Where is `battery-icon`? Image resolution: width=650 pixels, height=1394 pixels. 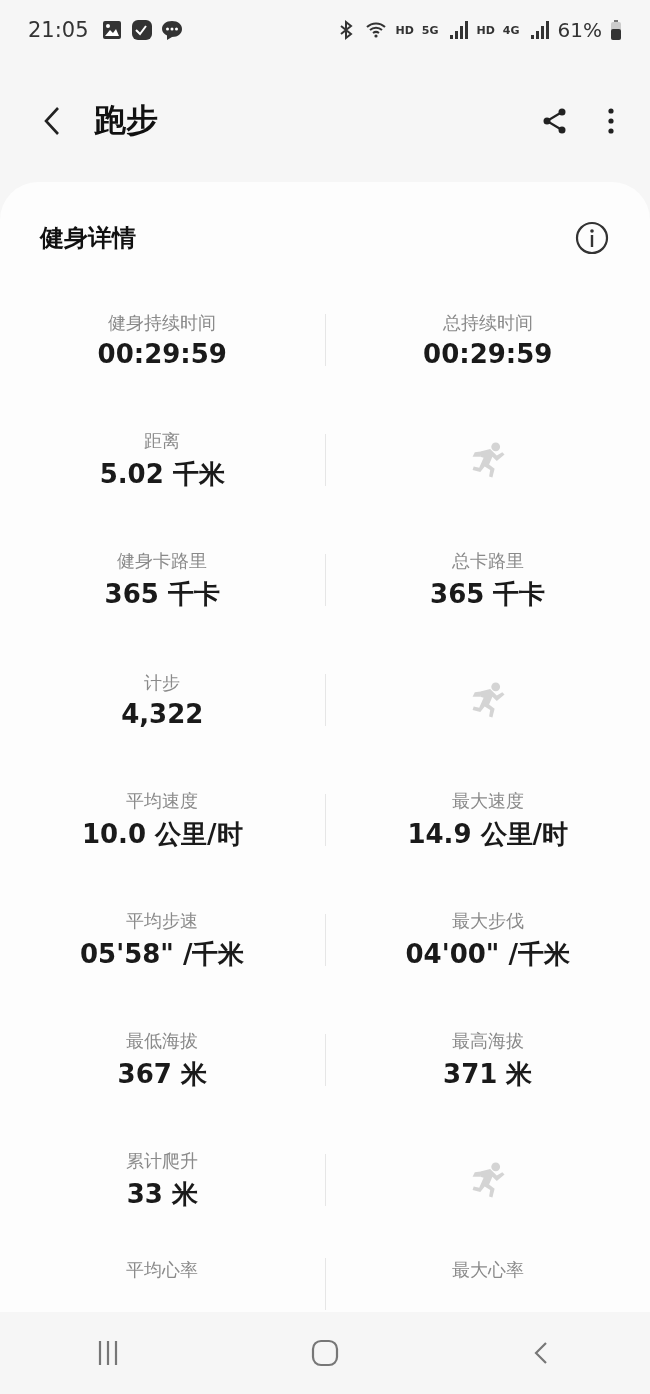
battery-icon is located at coordinates (616, 30).